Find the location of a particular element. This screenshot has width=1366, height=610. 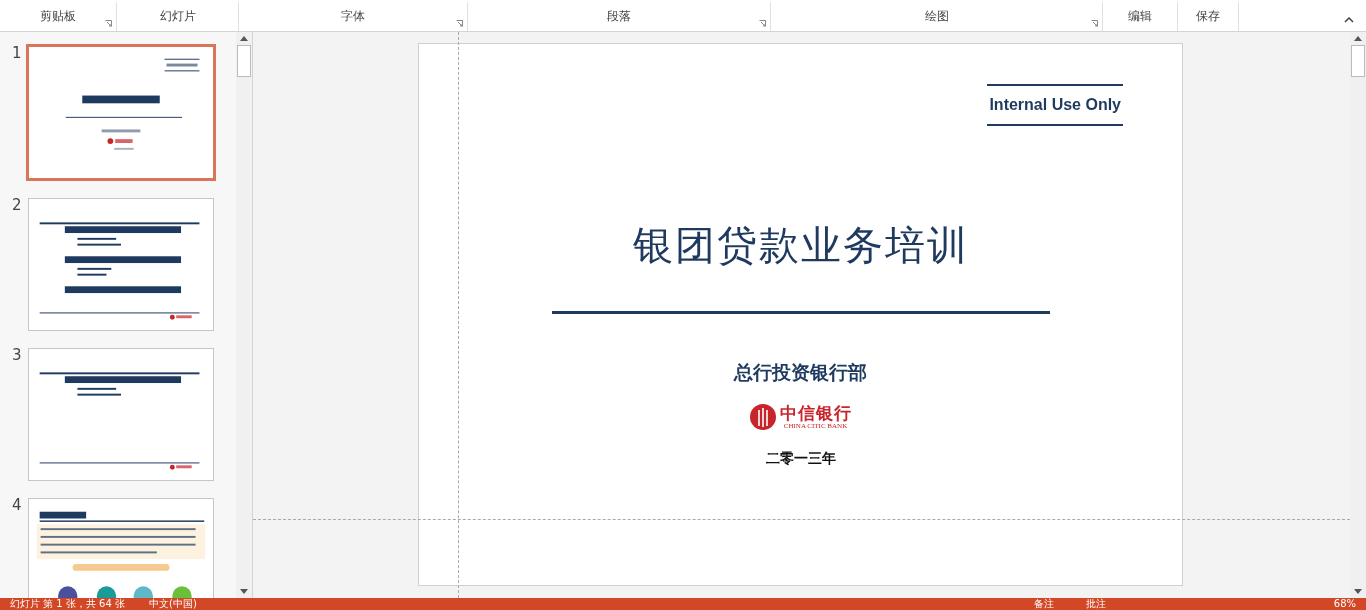

bank-name: 中信银行 is located at coordinates (815, 413).